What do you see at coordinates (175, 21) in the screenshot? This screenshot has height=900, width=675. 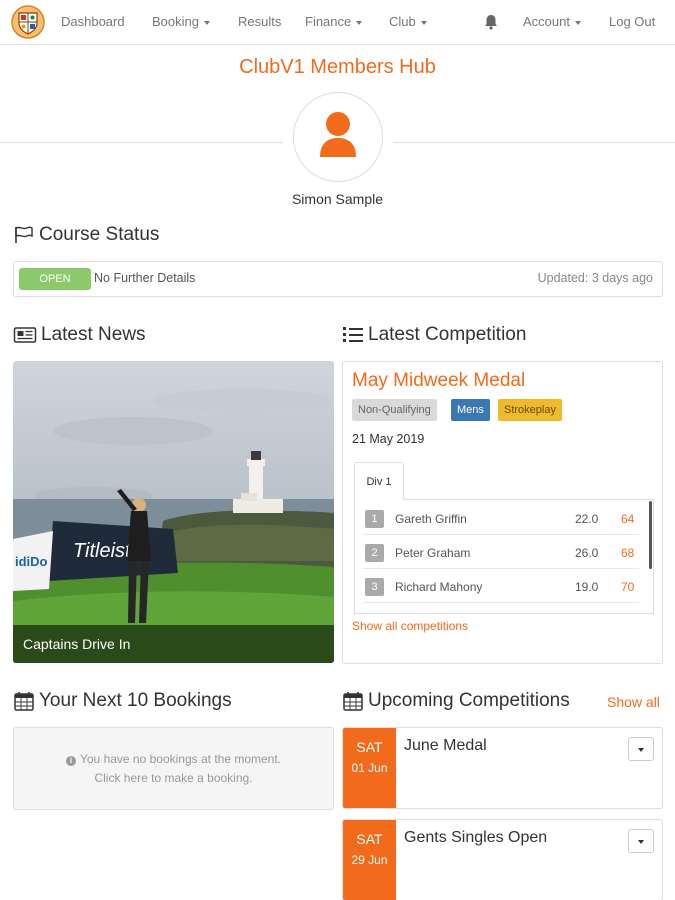 I see `nav-booking-label: Booking` at bounding box center [175, 21].